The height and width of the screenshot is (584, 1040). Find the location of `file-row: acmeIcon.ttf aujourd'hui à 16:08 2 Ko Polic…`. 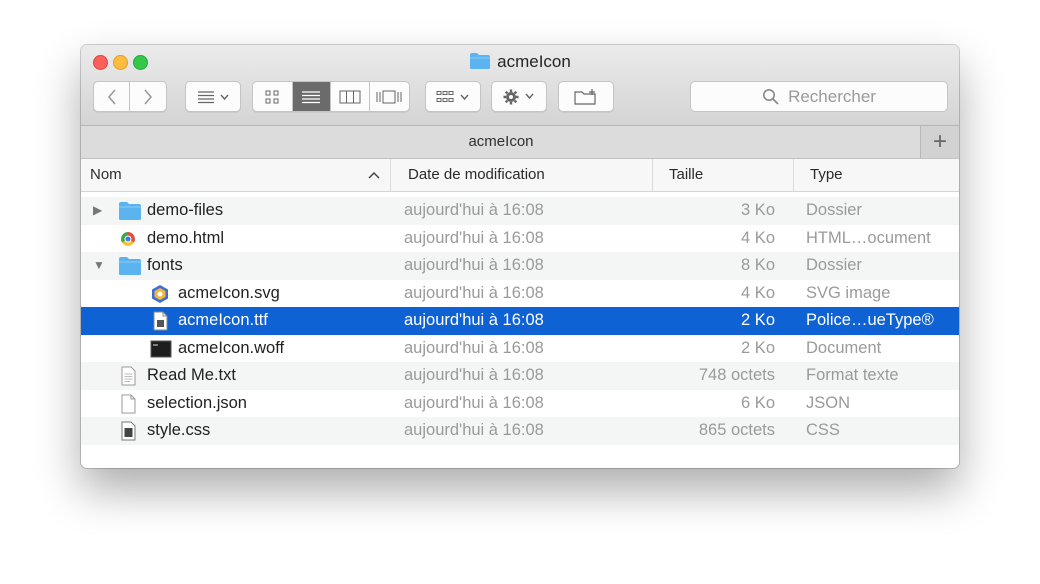

file-row: acmeIcon.ttf aujourd'hui à 16:08 2 Ko Polic… is located at coordinates (520, 321).